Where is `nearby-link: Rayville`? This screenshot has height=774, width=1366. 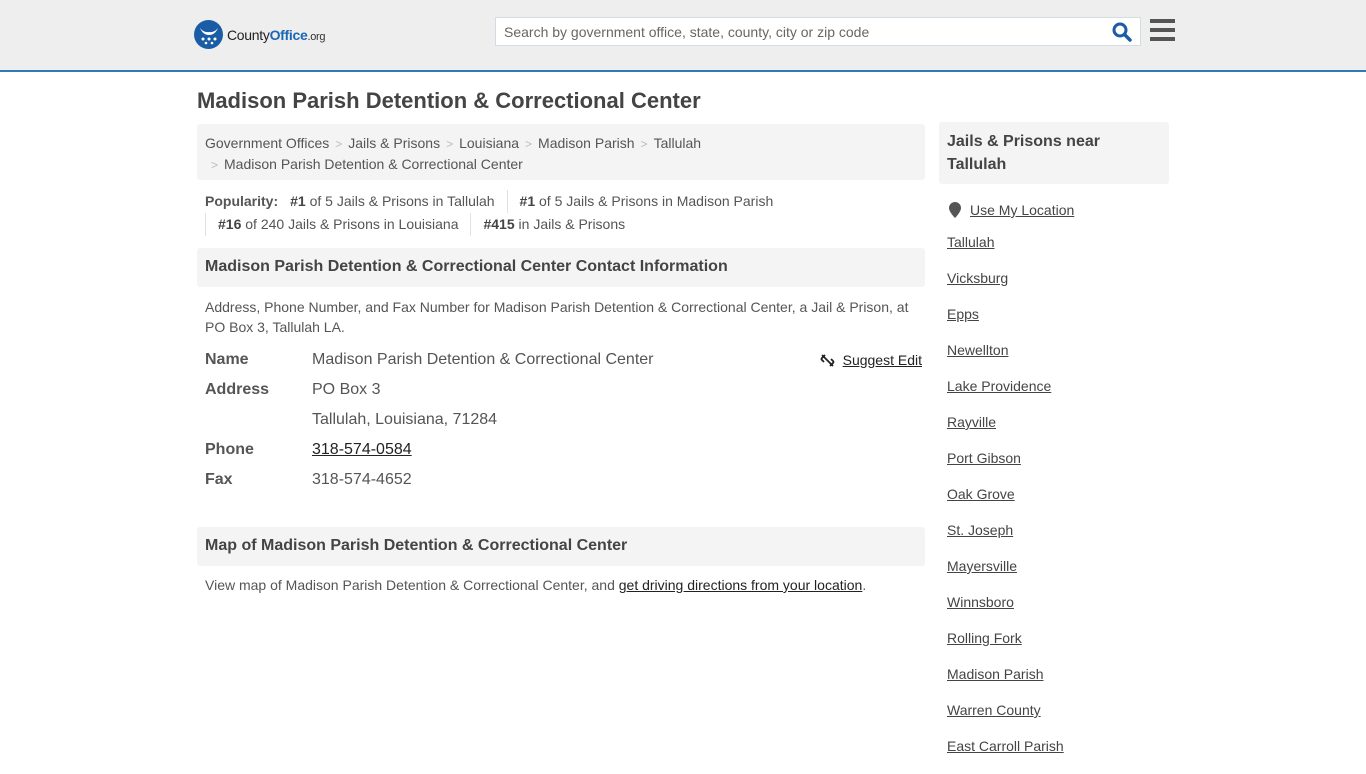
nearby-link: Rayville is located at coordinates (971, 422).